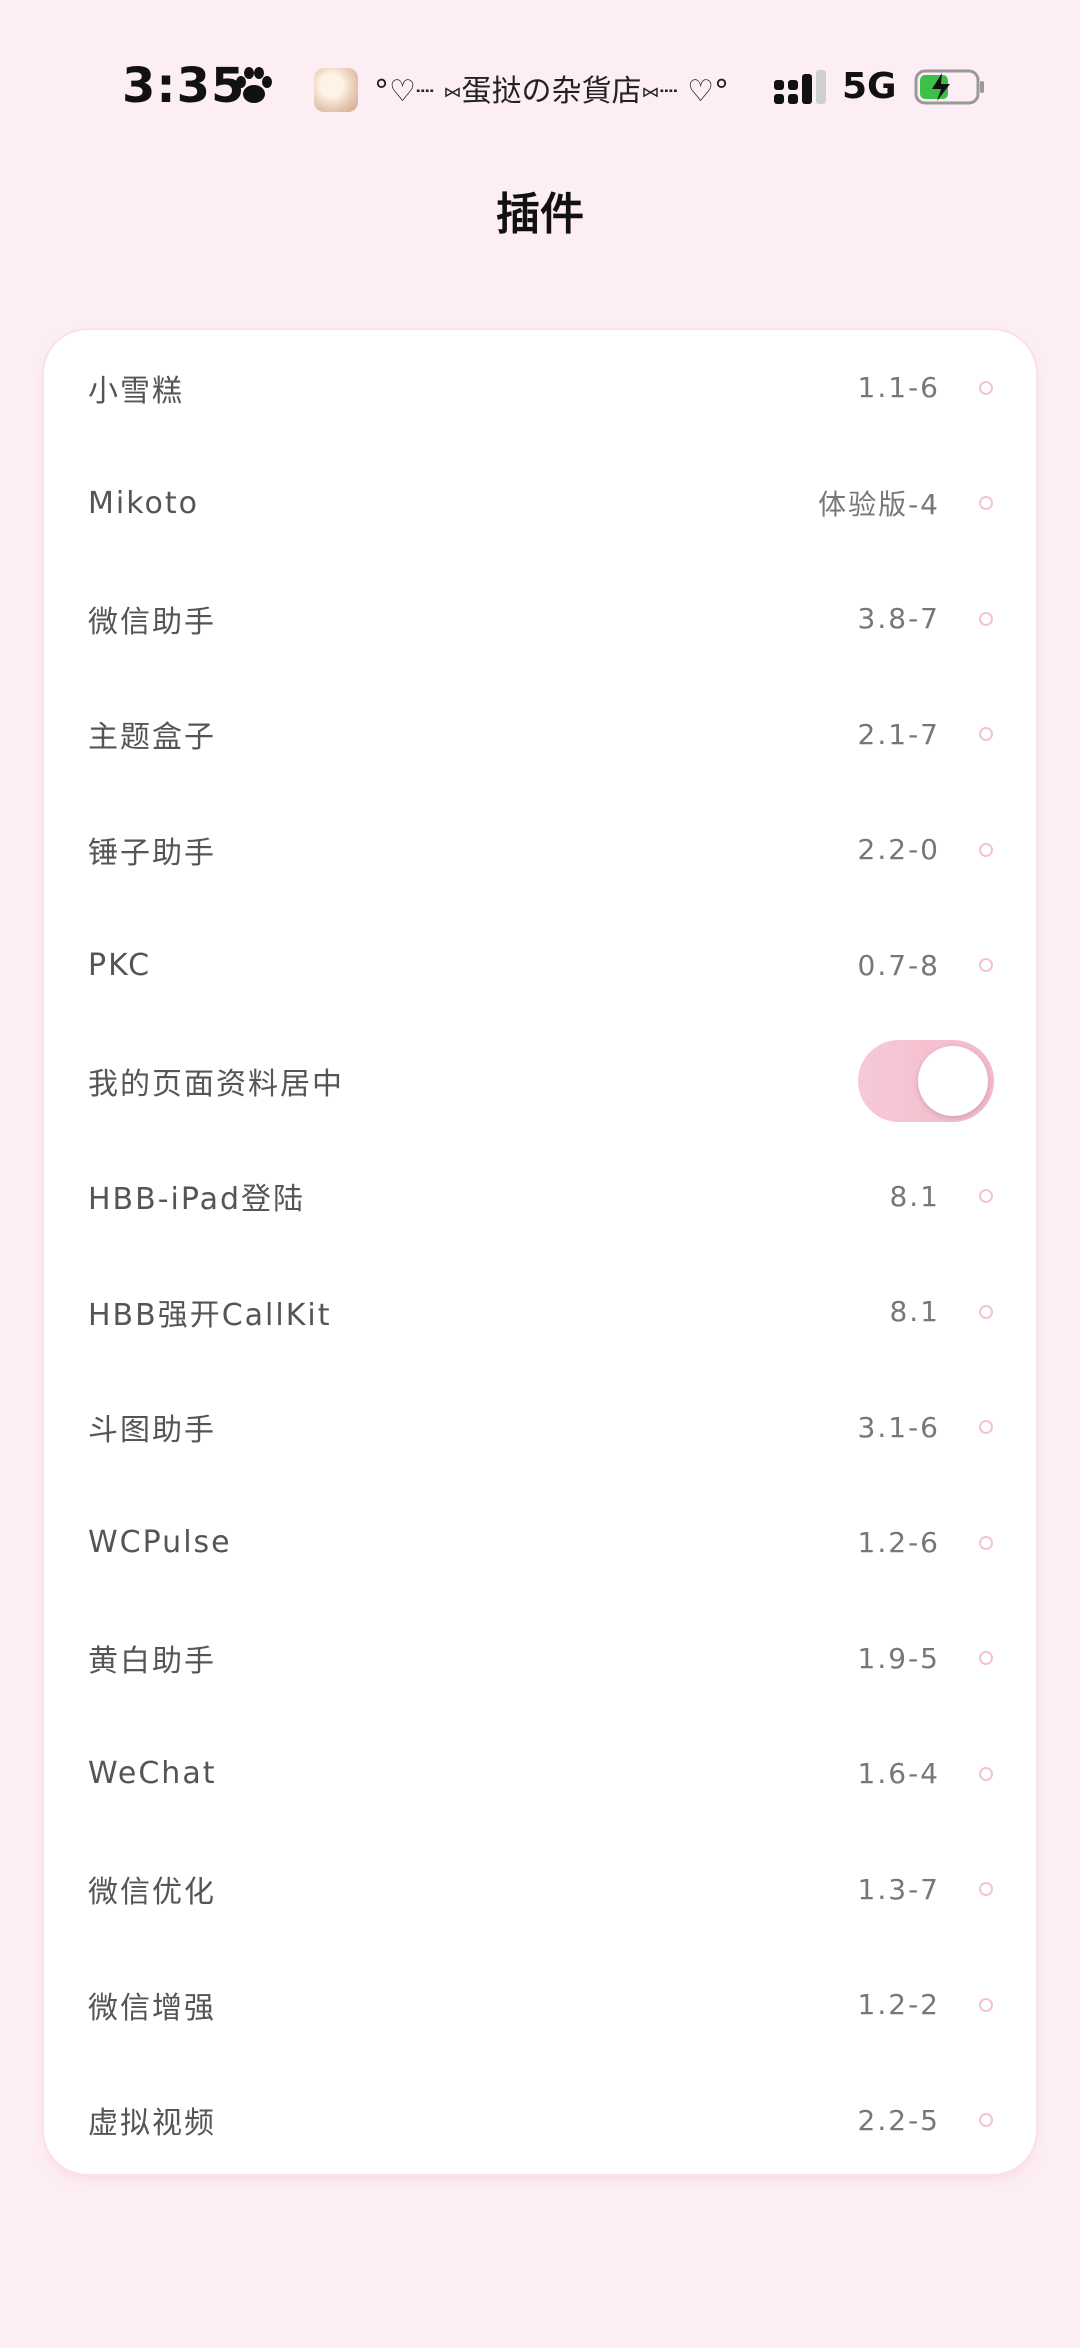 The image size is (1080, 2348). I want to click on plugin-version: 1.9-5, so click(898, 1658).